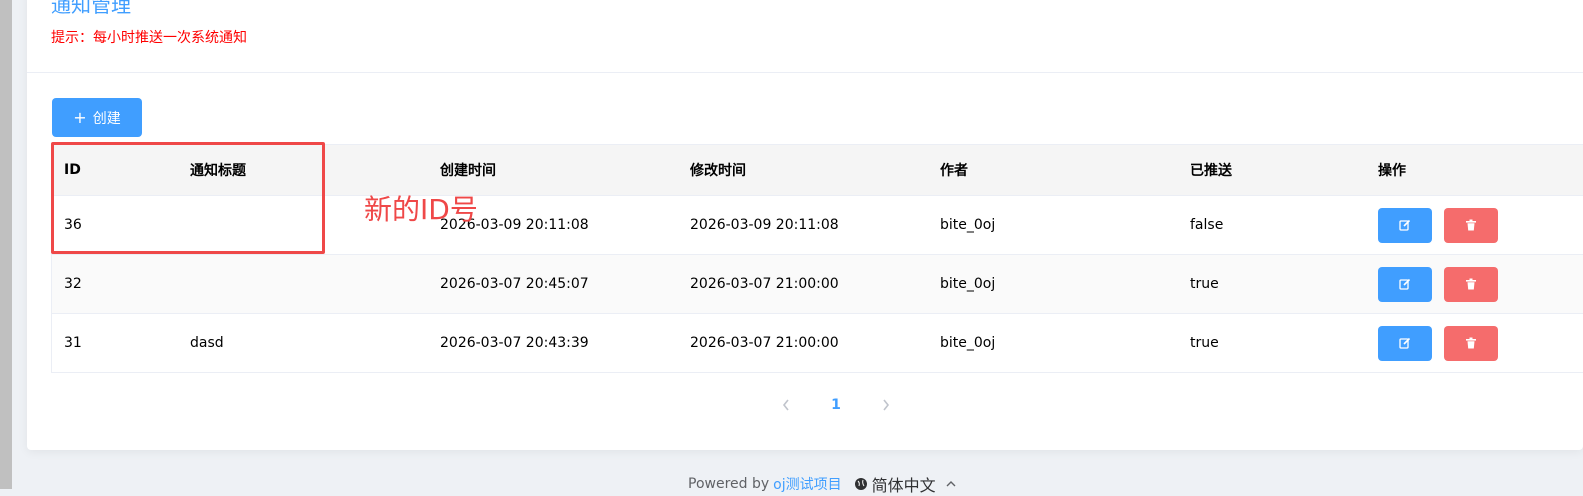 The height and width of the screenshot is (496, 1583). What do you see at coordinates (1207, 225) in the screenshot?
I see `cell-pushed: false` at bounding box center [1207, 225].